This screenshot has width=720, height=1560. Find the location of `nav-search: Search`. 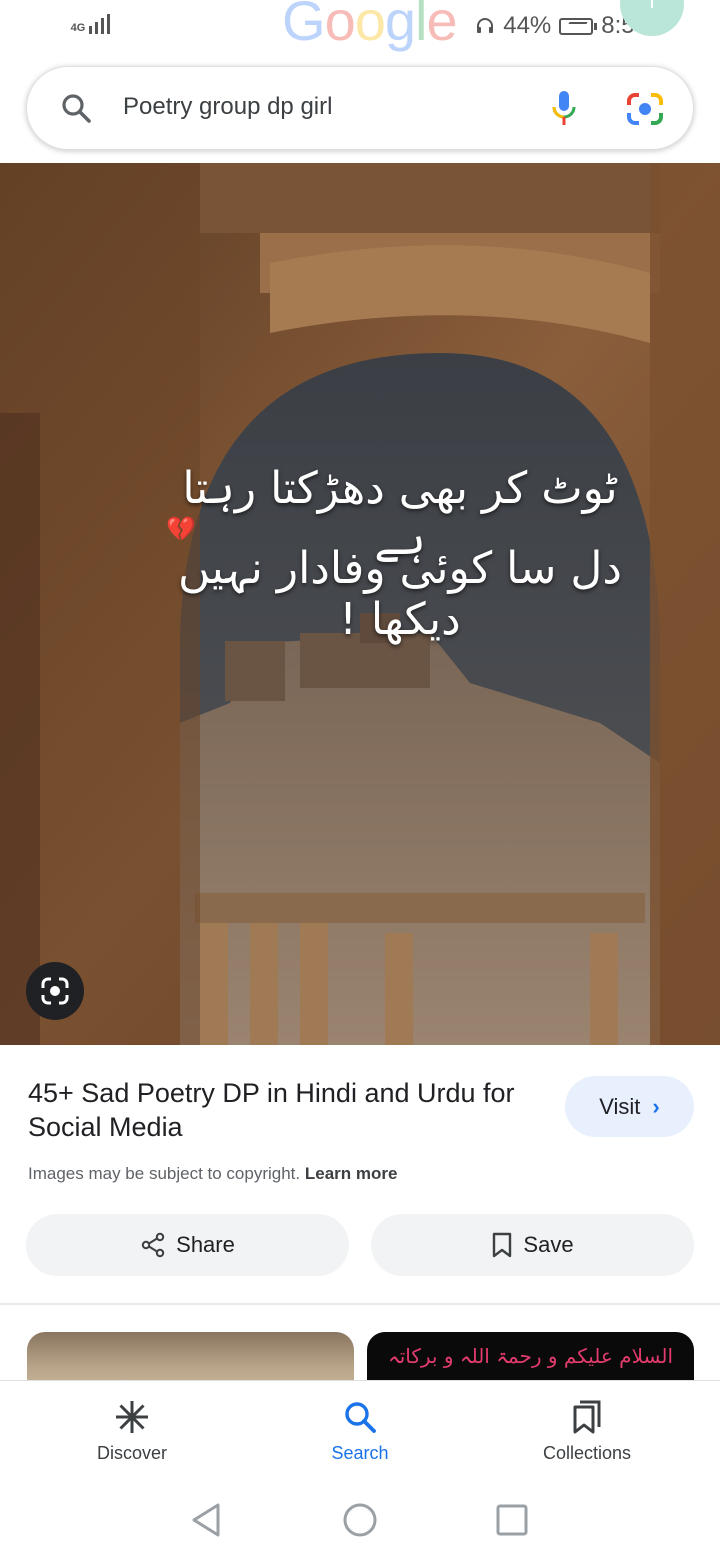

nav-search: Search is located at coordinates (360, 1436).